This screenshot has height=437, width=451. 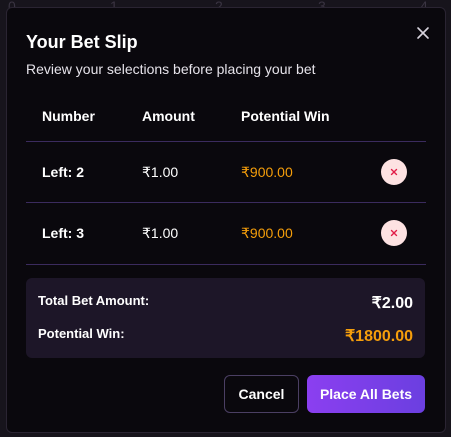 I want to click on potential-win-label: Potential Win:, so click(x=81, y=333).